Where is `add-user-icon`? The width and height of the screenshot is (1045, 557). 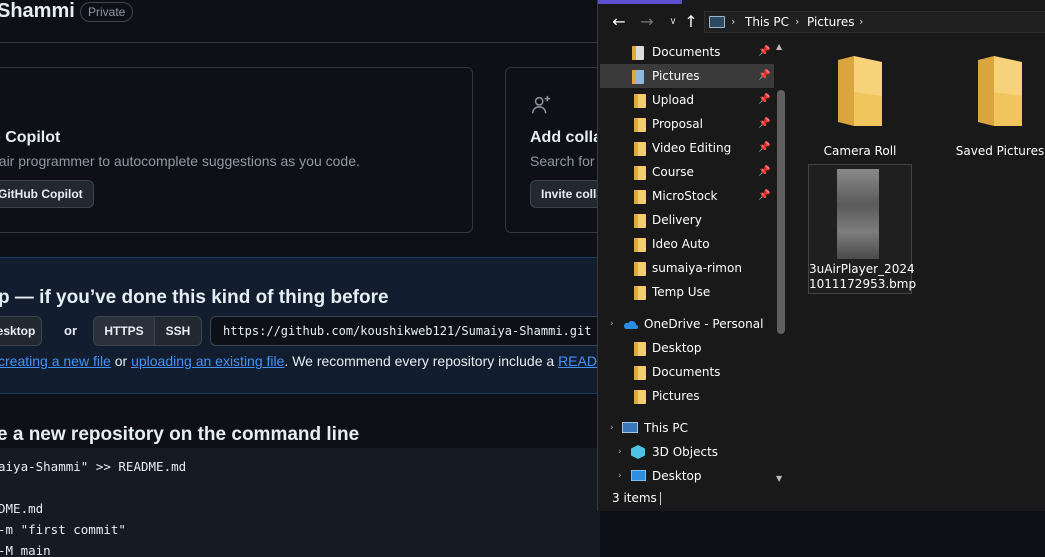
add-user-icon is located at coordinates (541, 104).